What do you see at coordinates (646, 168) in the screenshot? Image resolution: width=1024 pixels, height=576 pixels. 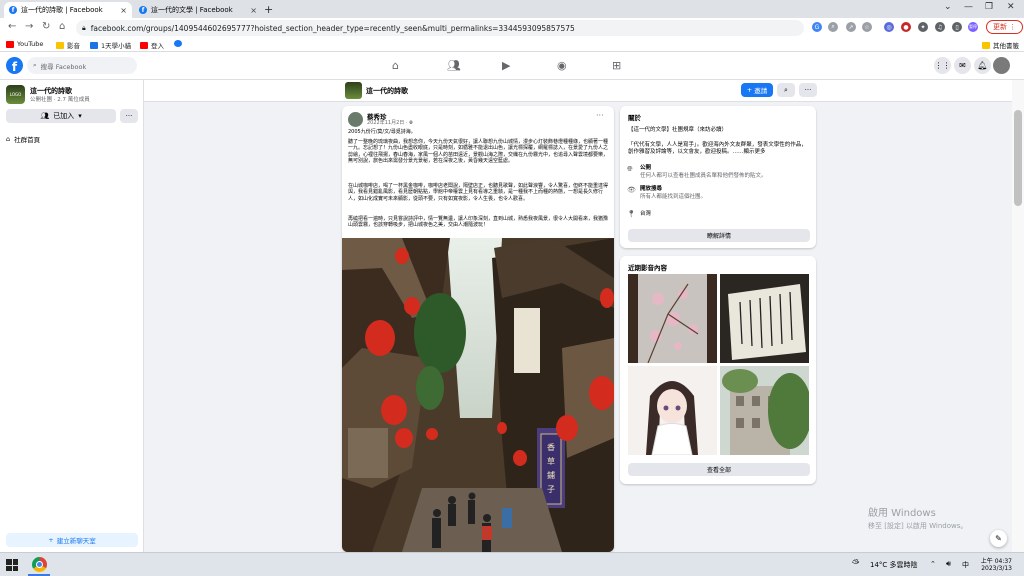 I see `privacy-title: 公開` at bounding box center [646, 168].